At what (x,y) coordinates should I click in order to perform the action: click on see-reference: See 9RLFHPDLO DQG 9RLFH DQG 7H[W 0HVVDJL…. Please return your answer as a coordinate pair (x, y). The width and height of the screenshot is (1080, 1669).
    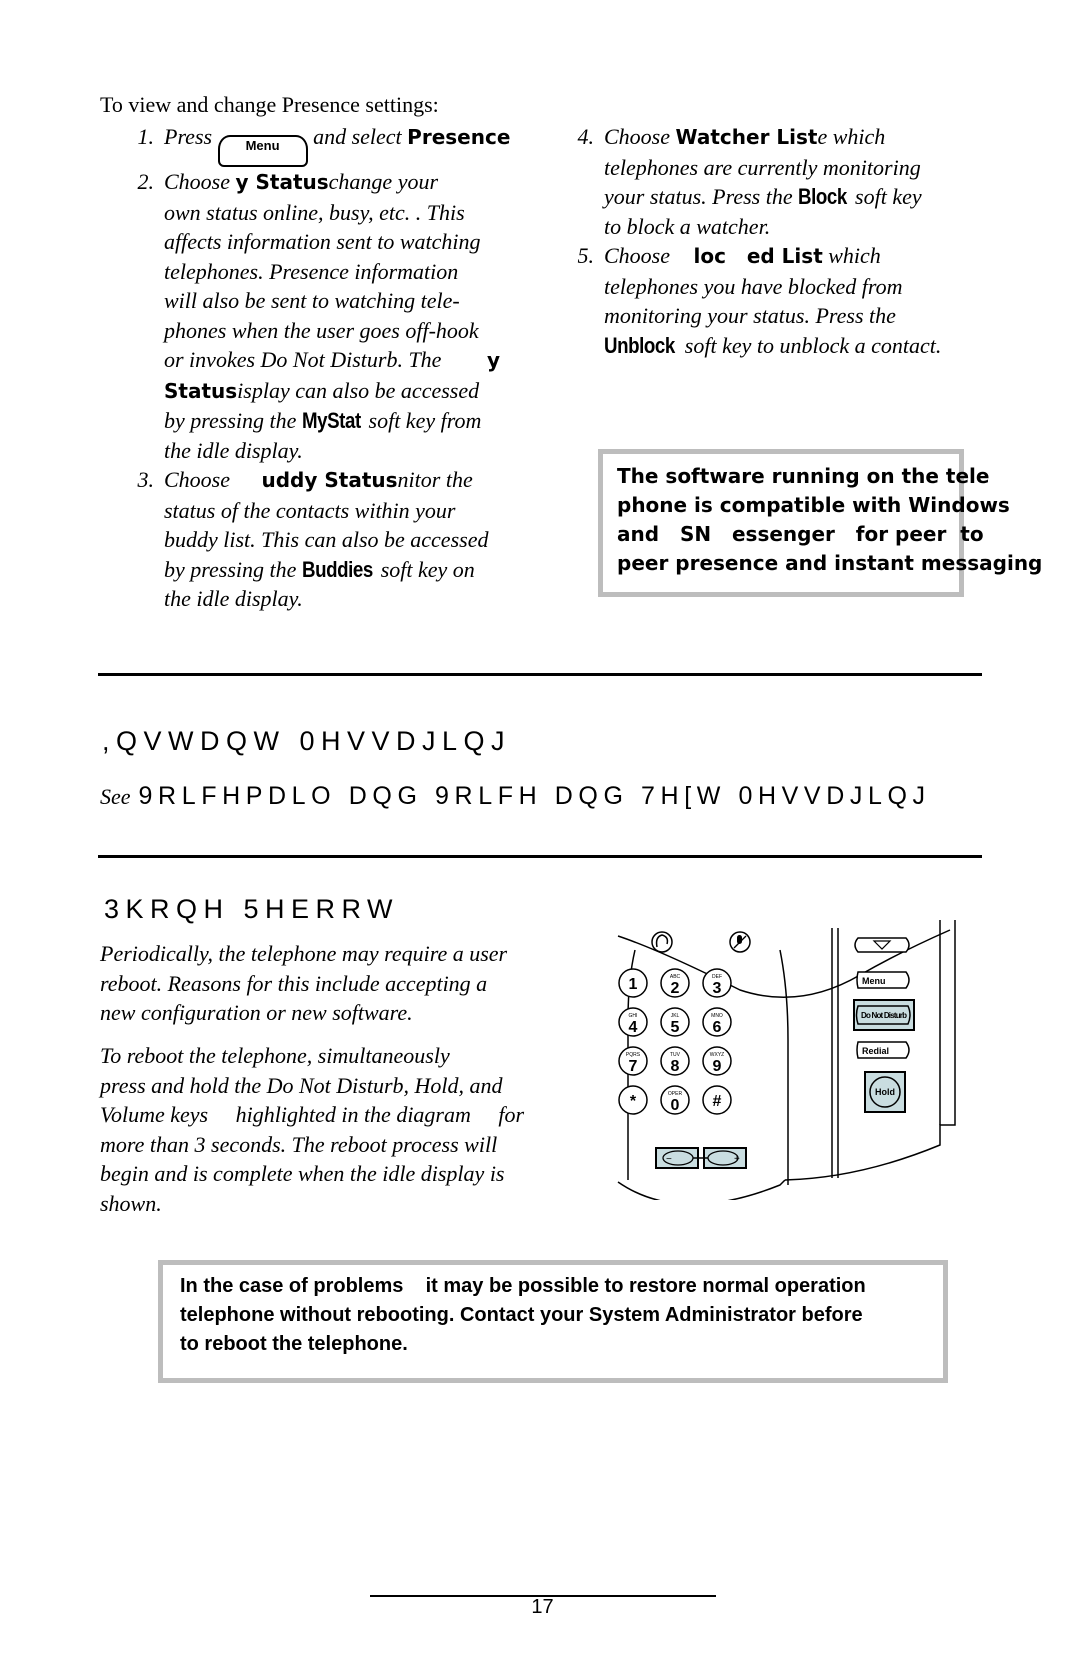
    Looking at the image, I should click on (515, 796).